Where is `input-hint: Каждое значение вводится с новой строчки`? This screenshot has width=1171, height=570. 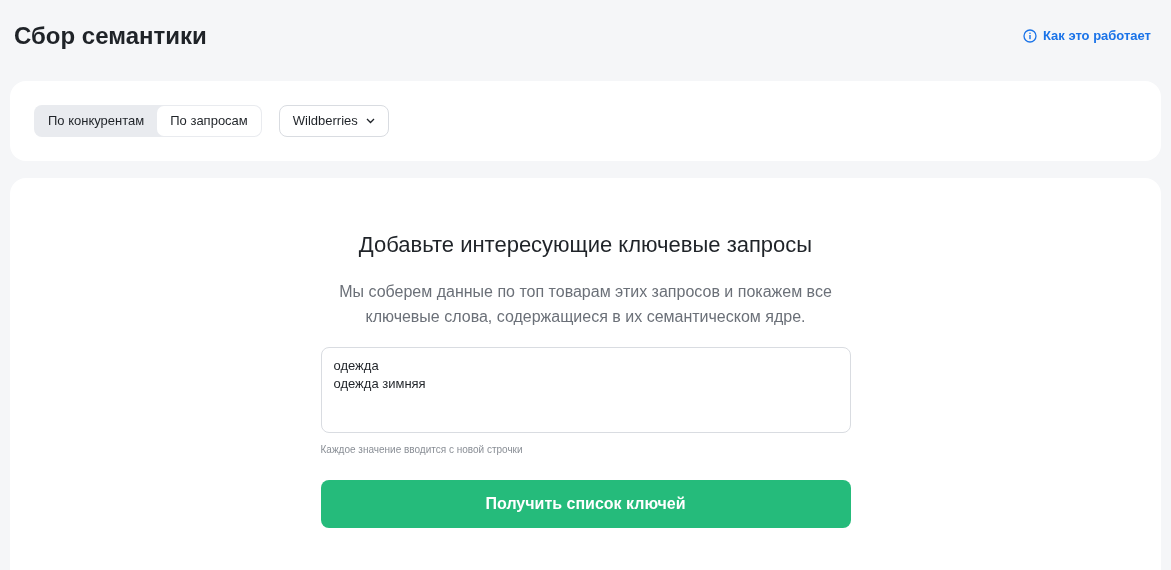 input-hint: Каждое значение вводится с новой строчки is located at coordinates (421, 449).